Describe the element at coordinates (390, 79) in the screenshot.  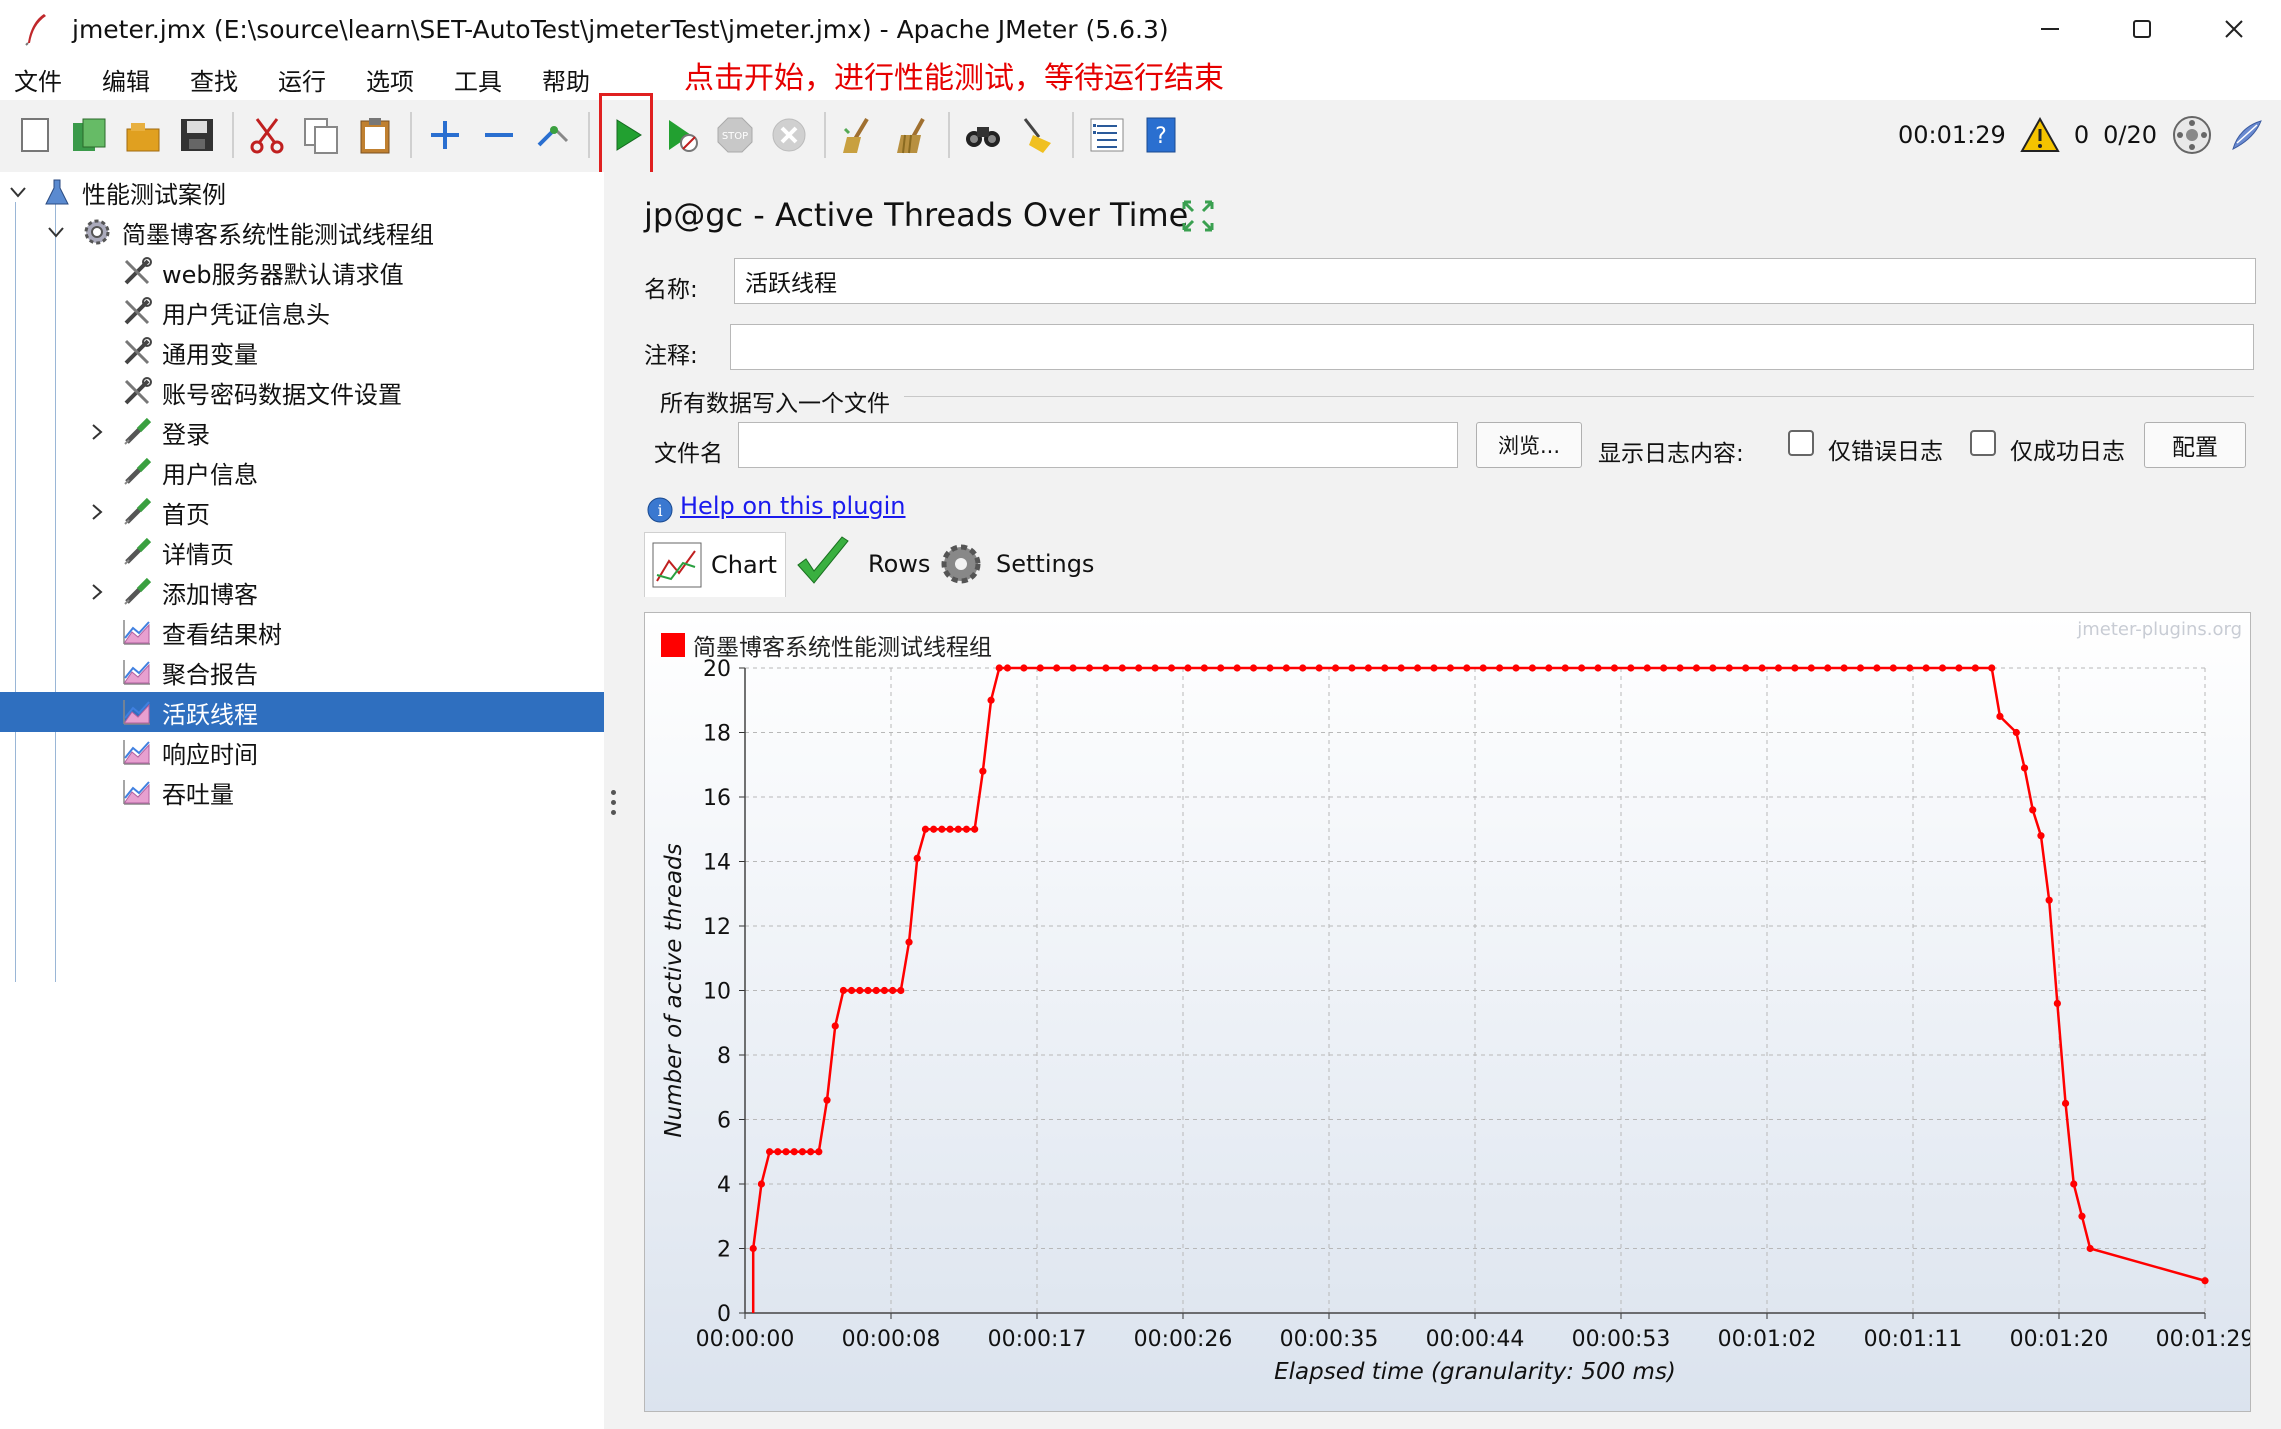
I see `menu-options: 选项` at that location.